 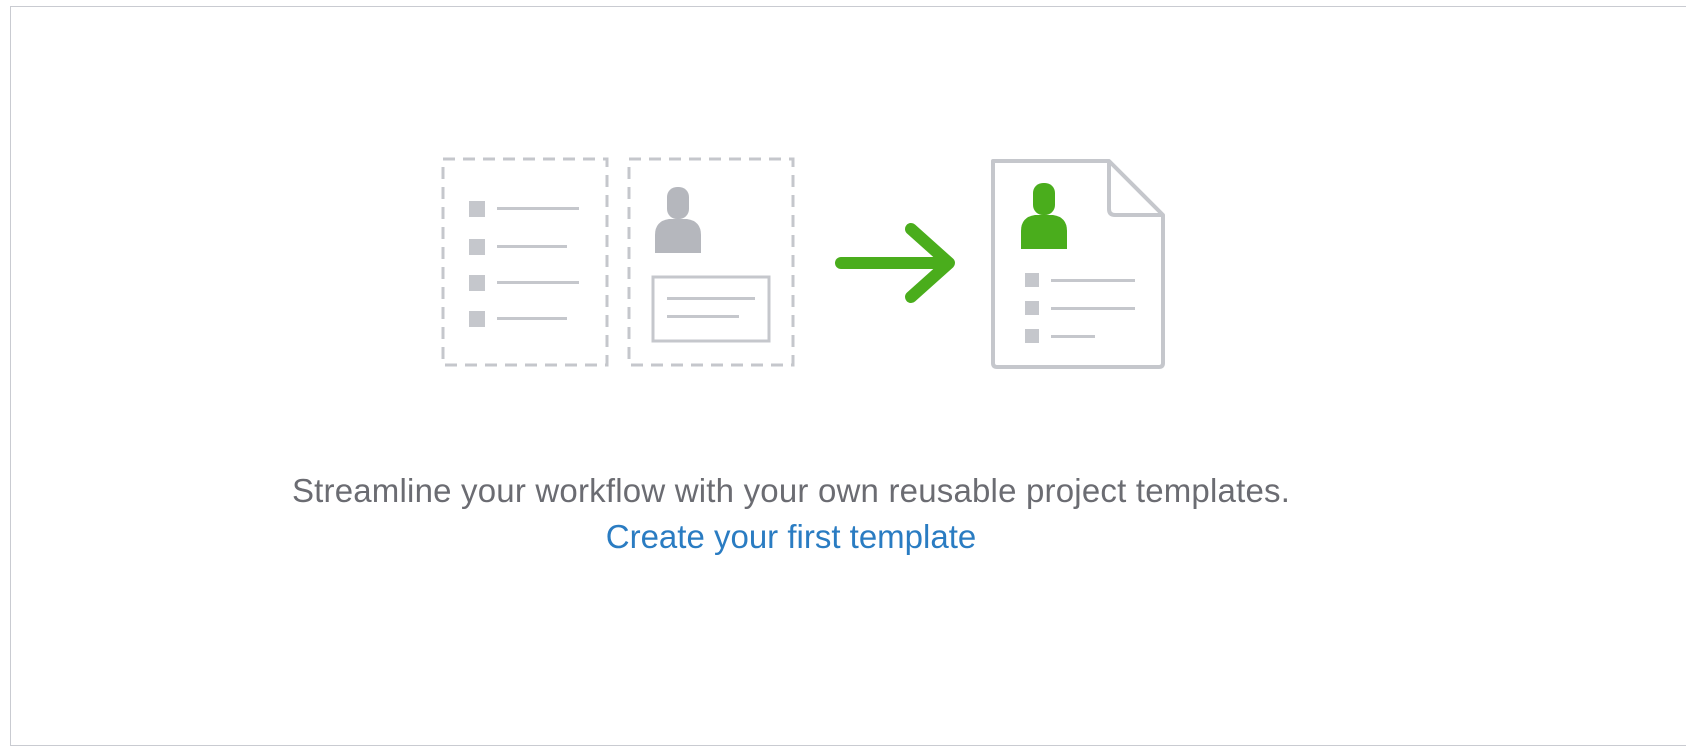 I want to click on arrow-right-icon, so click(x=895, y=263).